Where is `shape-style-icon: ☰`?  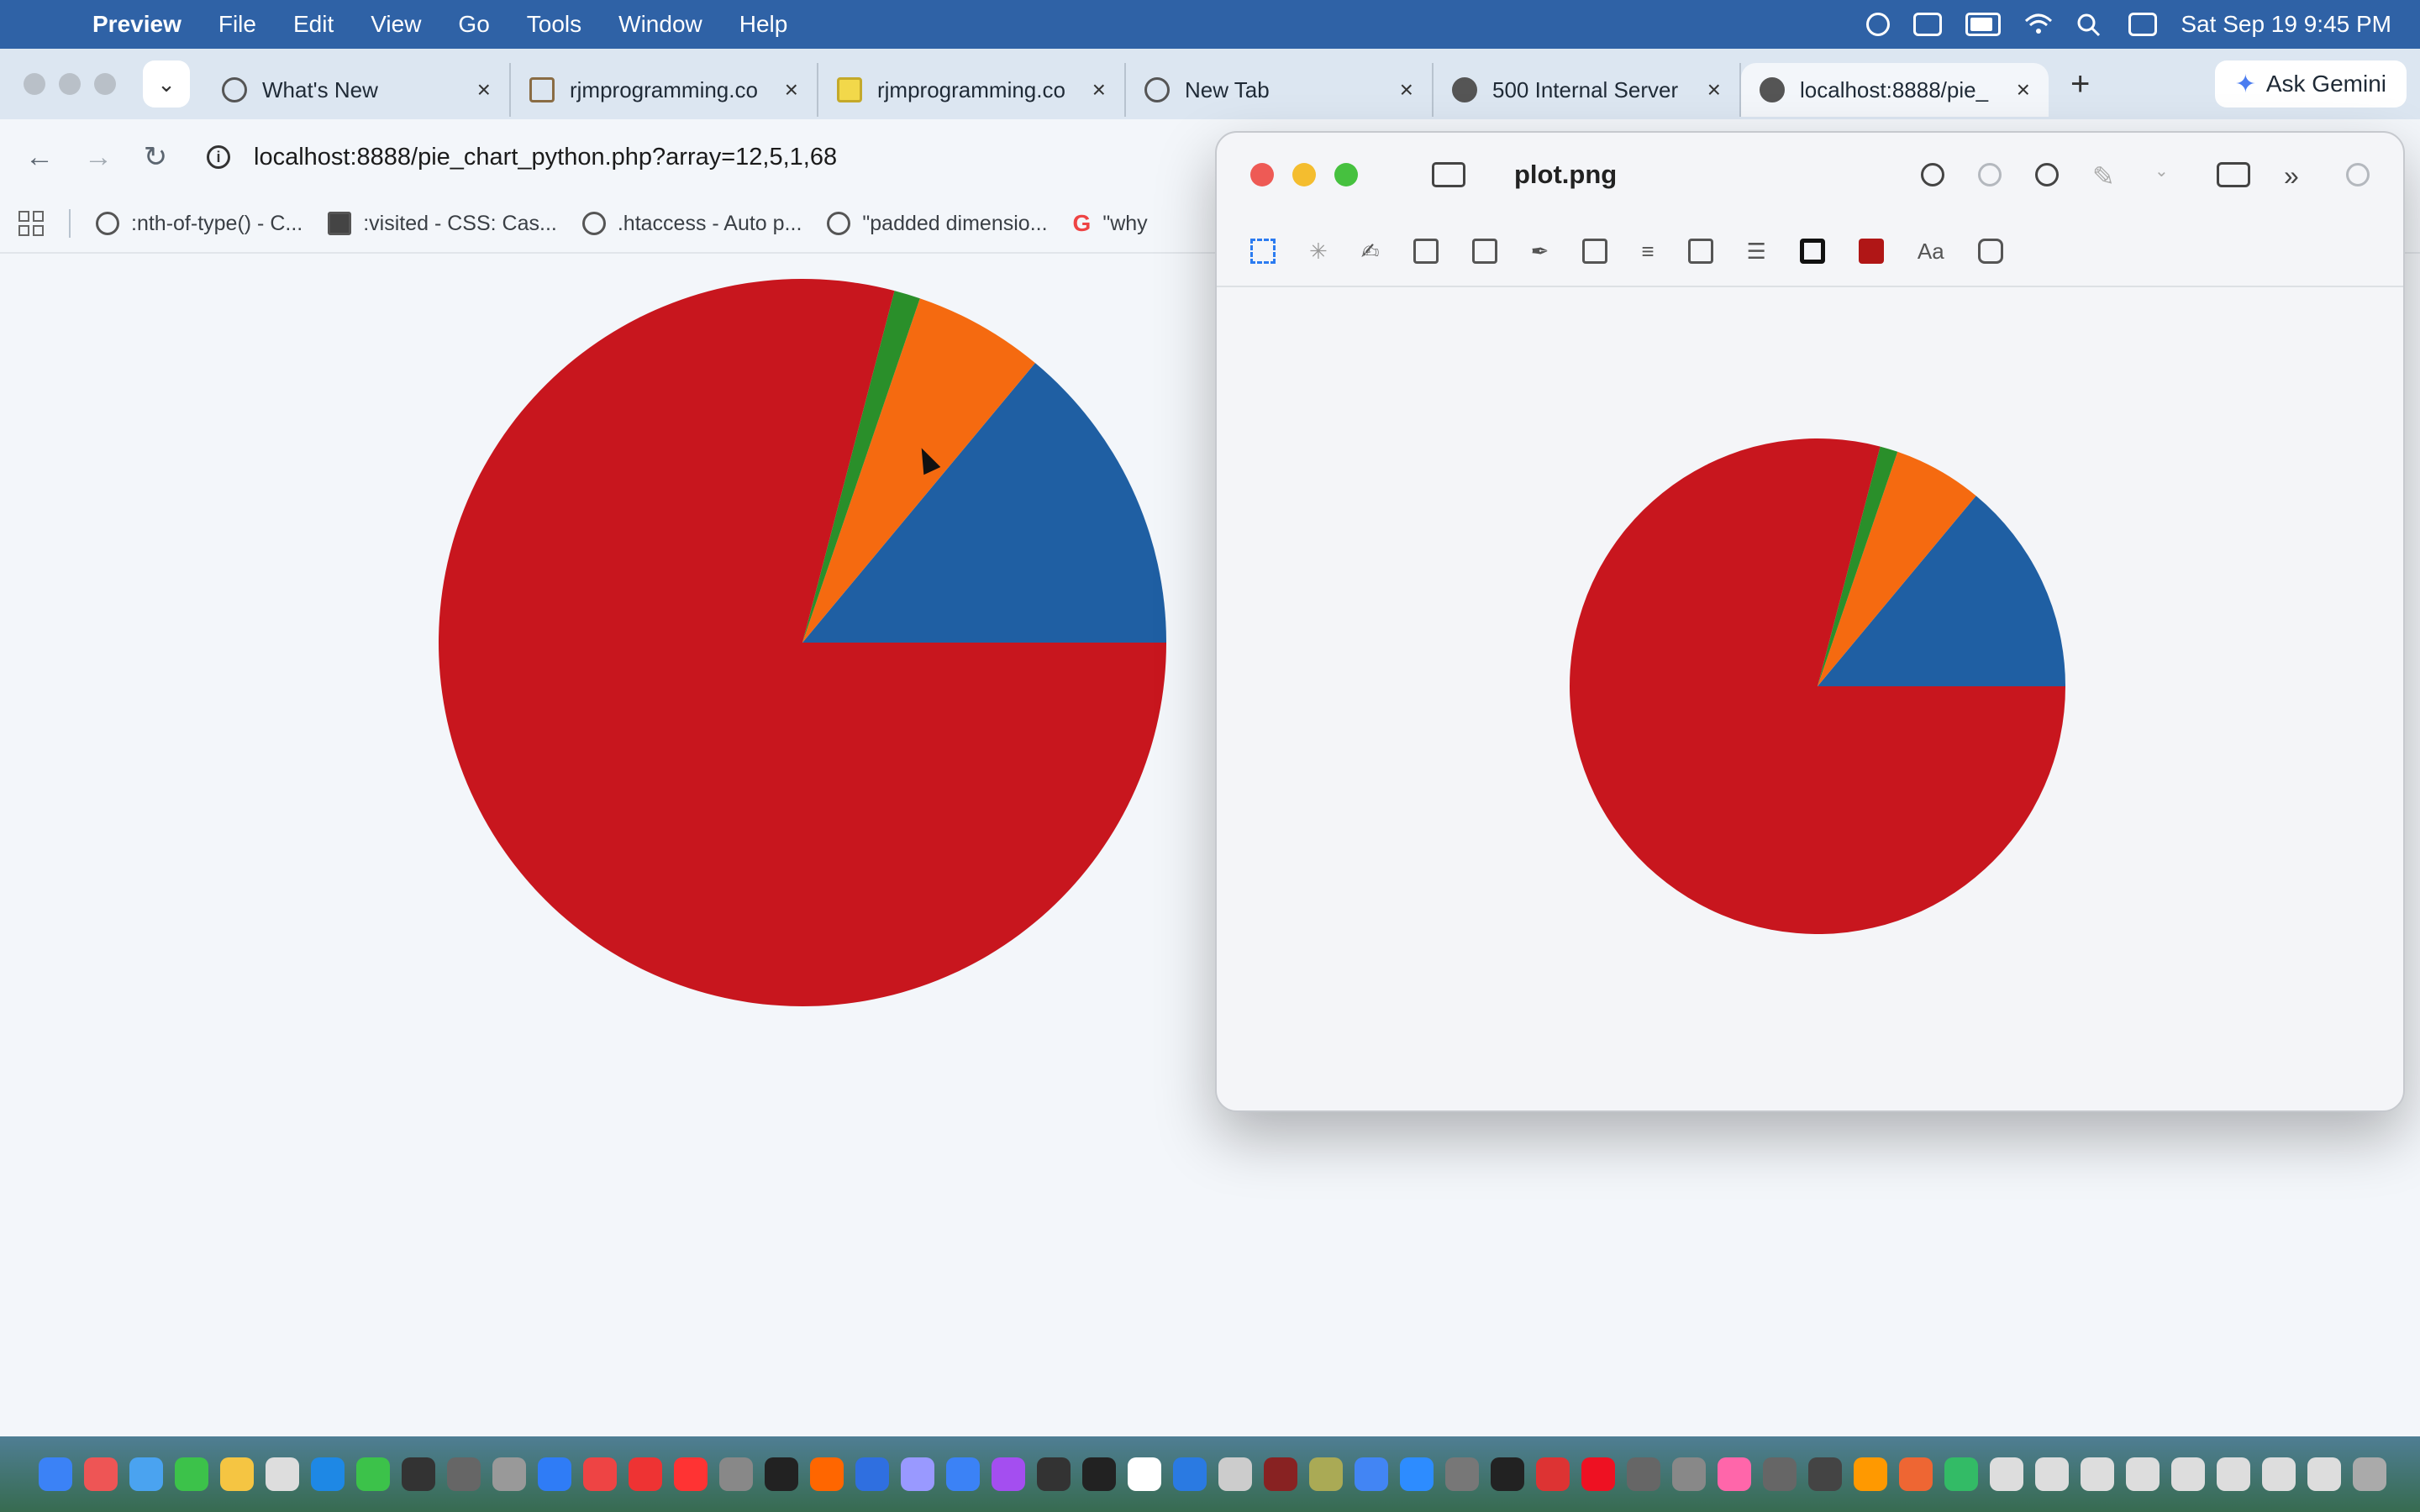 shape-style-icon: ☰ is located at coordinates (1756, 251).